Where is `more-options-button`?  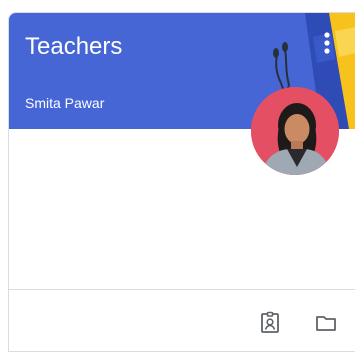 more-options-button is located at coordinates (327, 43).